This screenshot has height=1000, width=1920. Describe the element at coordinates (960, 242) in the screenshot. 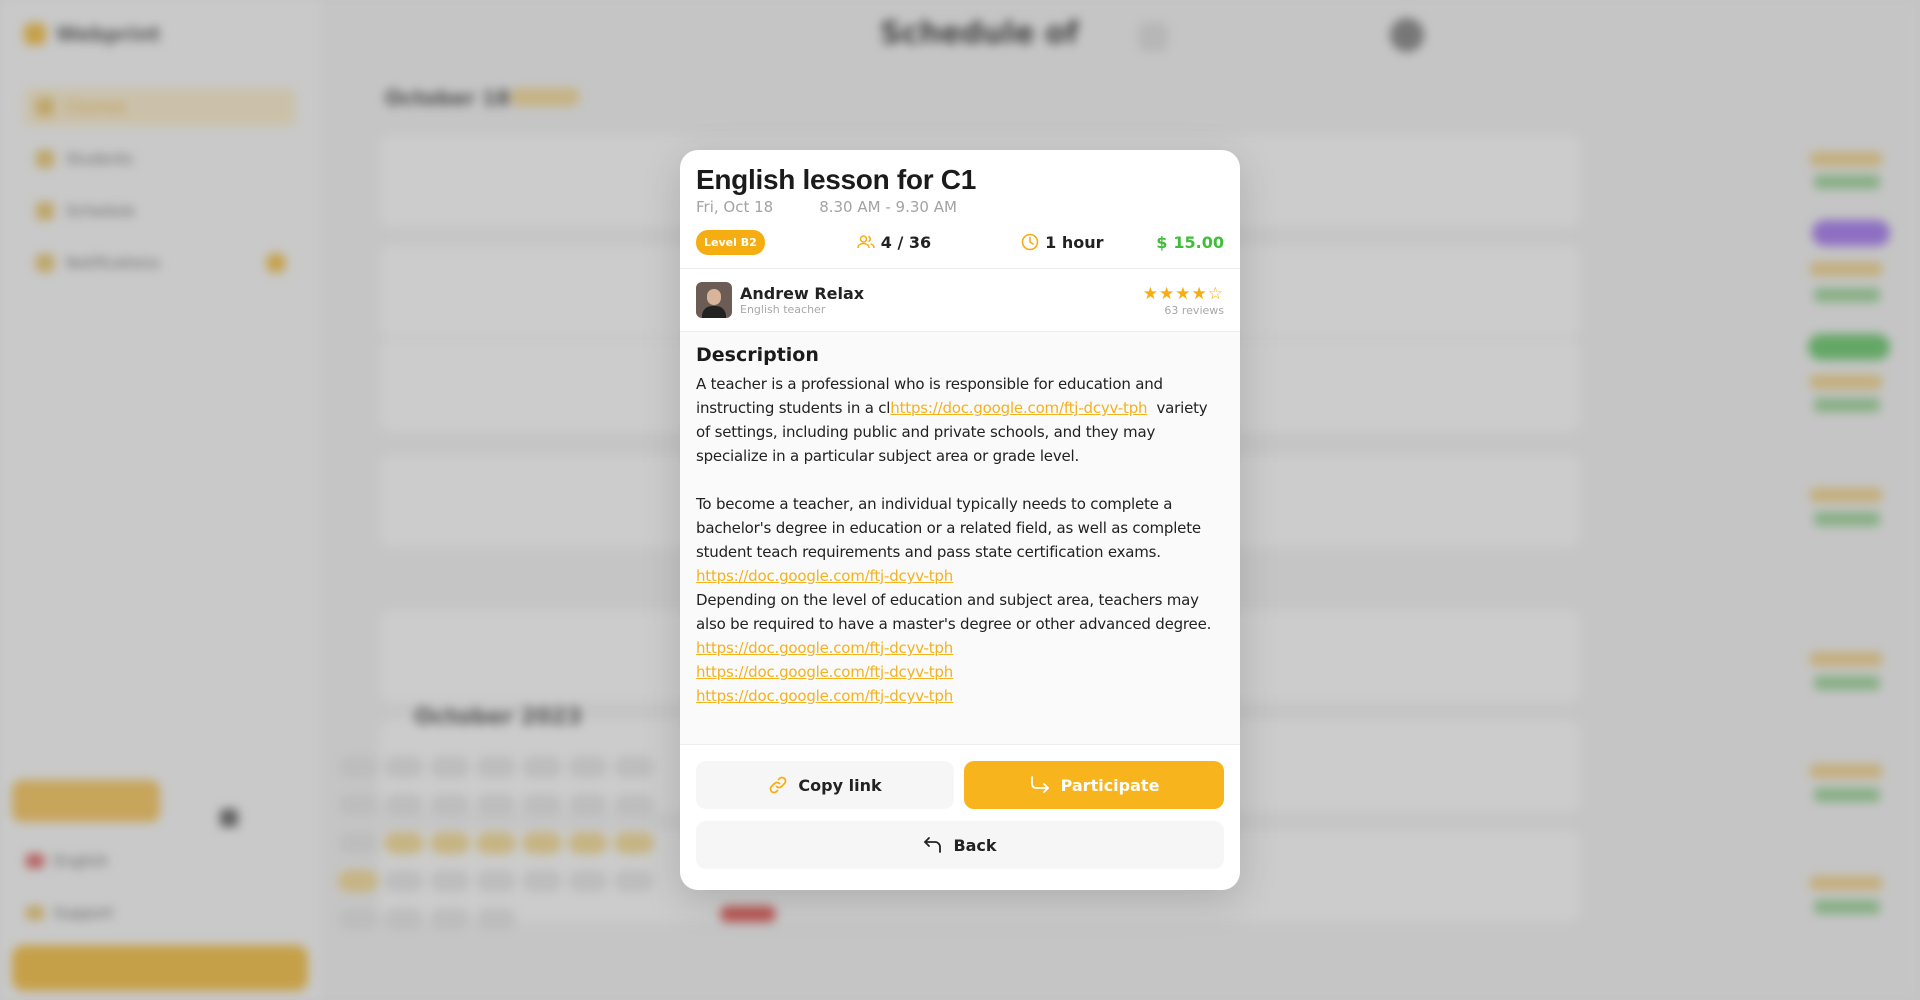

I see `lesson-meta: Level B2 4 / 36 1 hour $ 15.00` at that location.